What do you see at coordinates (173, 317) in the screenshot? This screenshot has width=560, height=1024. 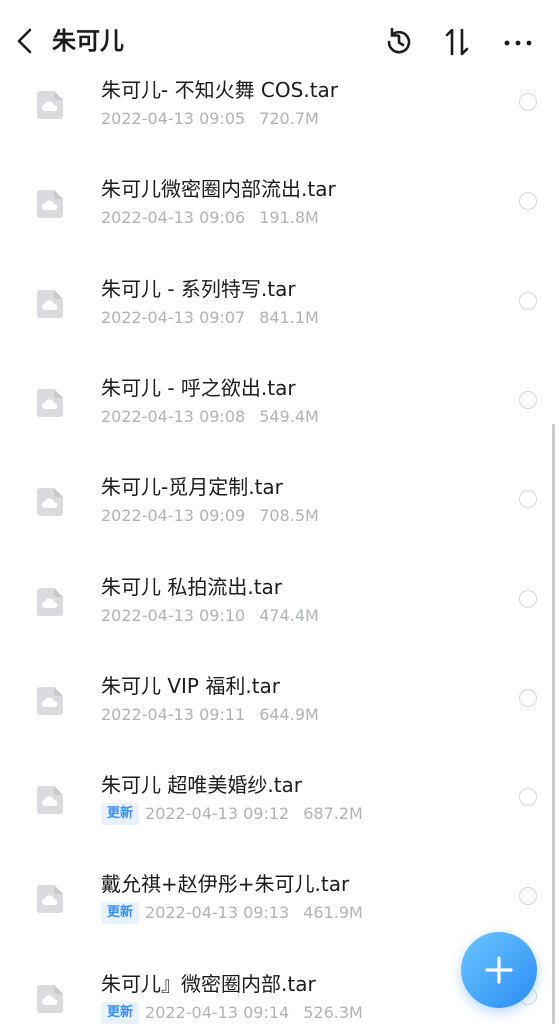 I see `file-date: 2022-04-13 09:07` at bounding box center [173, 317].